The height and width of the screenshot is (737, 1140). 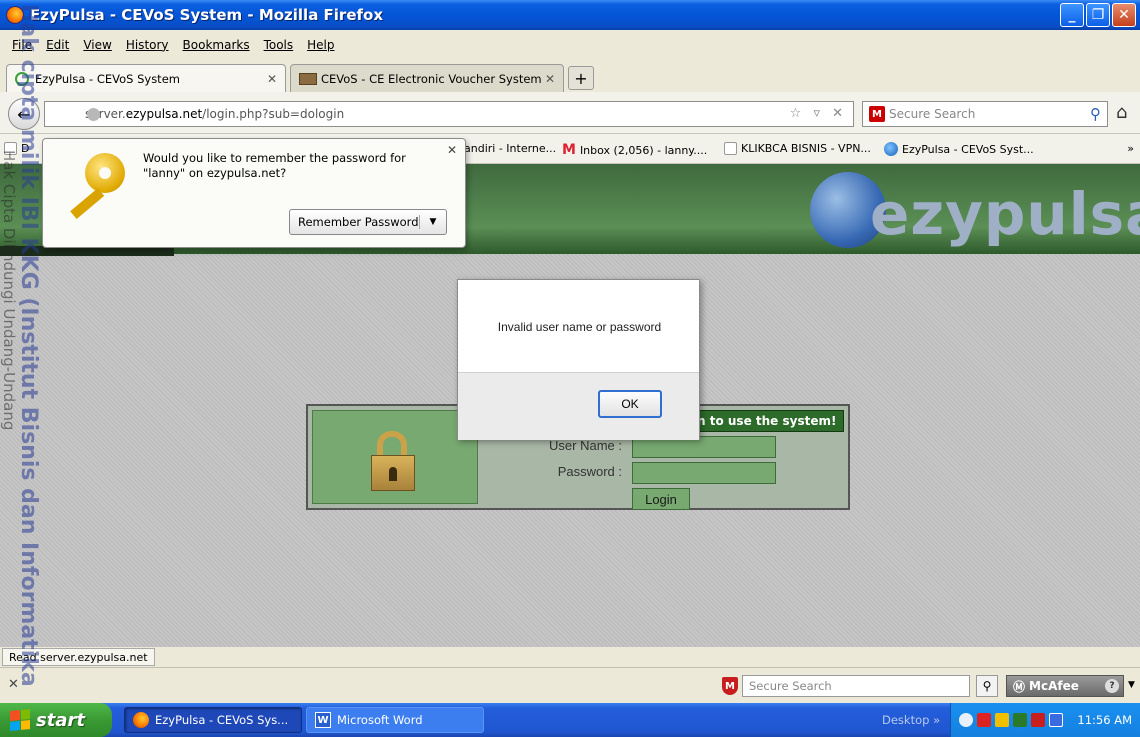 I want to click on lock-panel, so click(x=395, y=457).